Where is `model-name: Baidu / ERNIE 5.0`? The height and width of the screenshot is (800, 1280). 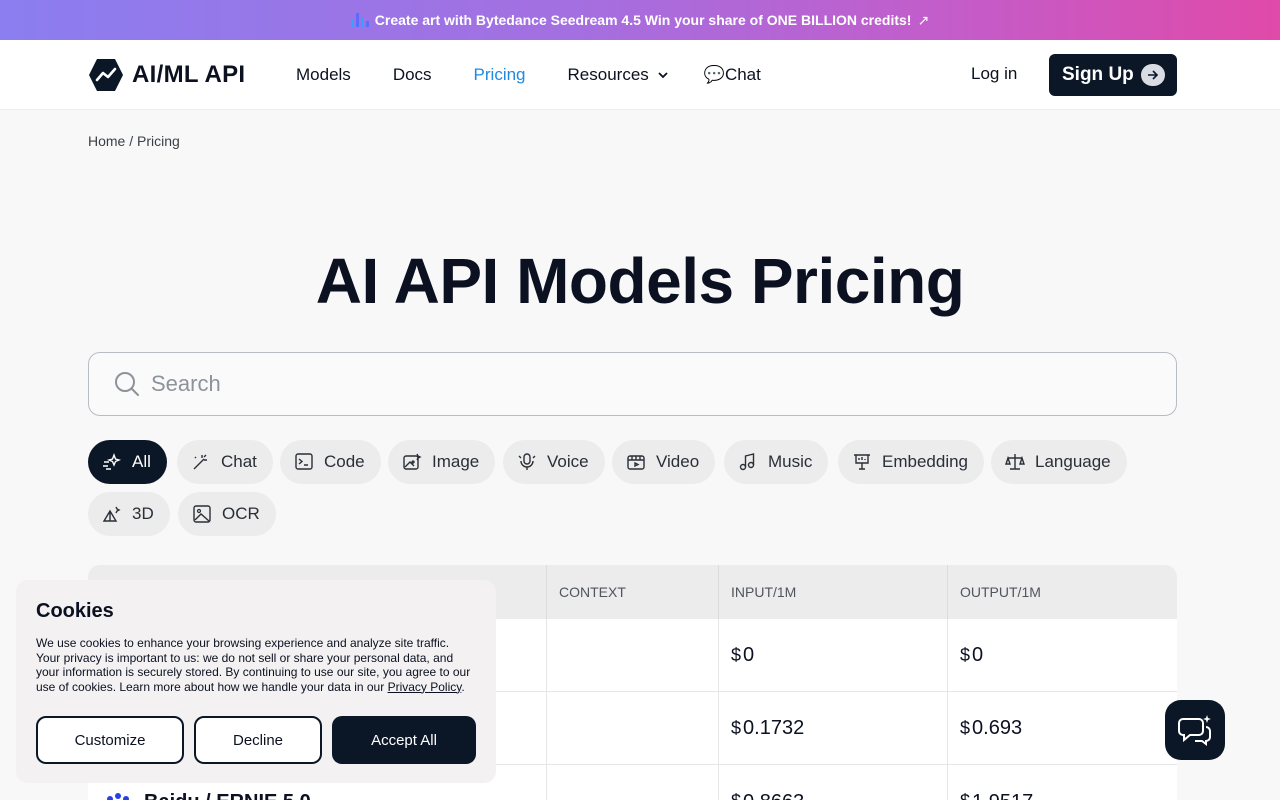 model-name: Baidu / ERNIE 5.0 is located at coordinates (206, 795).